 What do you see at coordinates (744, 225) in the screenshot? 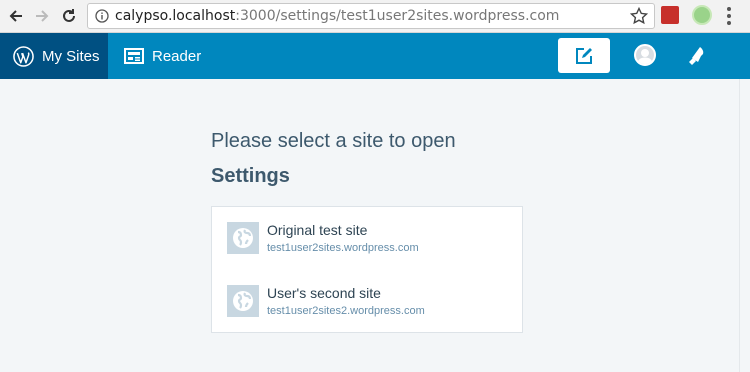
I see `scrollbar` at bounding box center [744, 225].